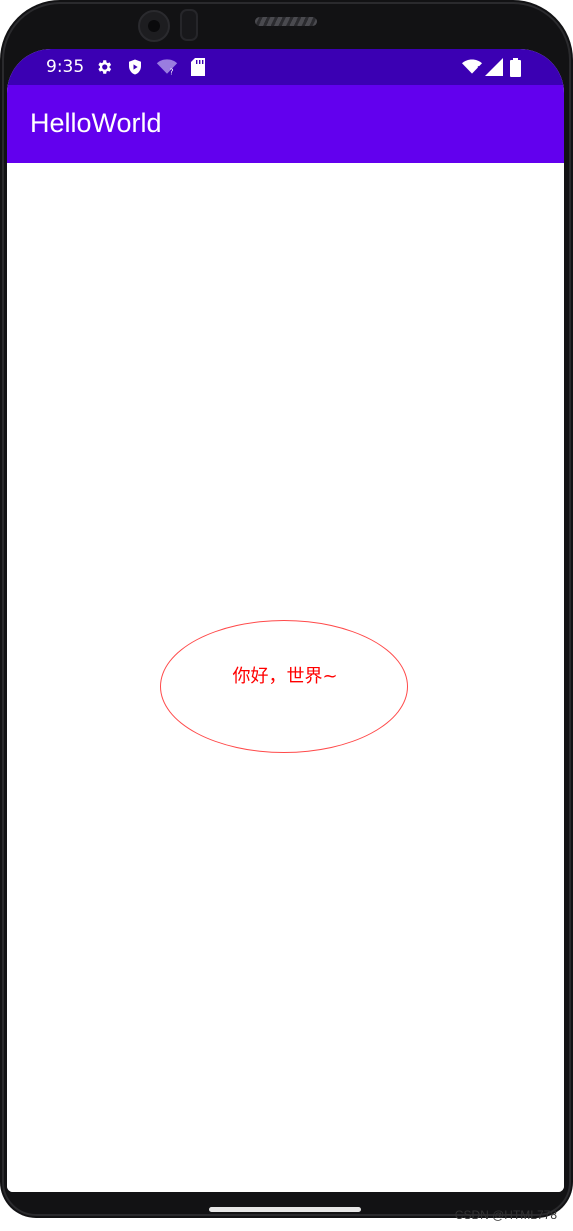 This screenshot has height=1231, width=573. I want to click on greeting-text: 你好，世界~, so click(285, 676).